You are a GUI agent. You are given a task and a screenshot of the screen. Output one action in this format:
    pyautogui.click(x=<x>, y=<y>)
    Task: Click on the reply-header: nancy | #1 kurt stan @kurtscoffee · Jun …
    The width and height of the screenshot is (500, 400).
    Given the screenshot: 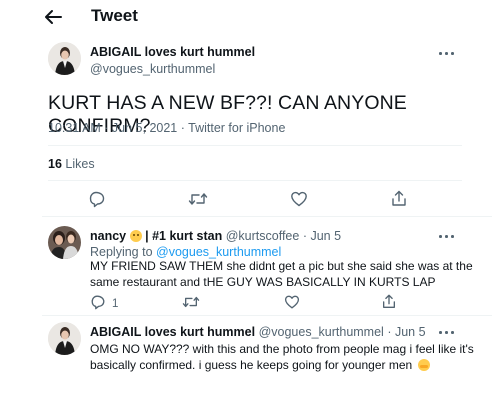 What is the action you would take?
    pyautogui.click(x=215, y=236)
    